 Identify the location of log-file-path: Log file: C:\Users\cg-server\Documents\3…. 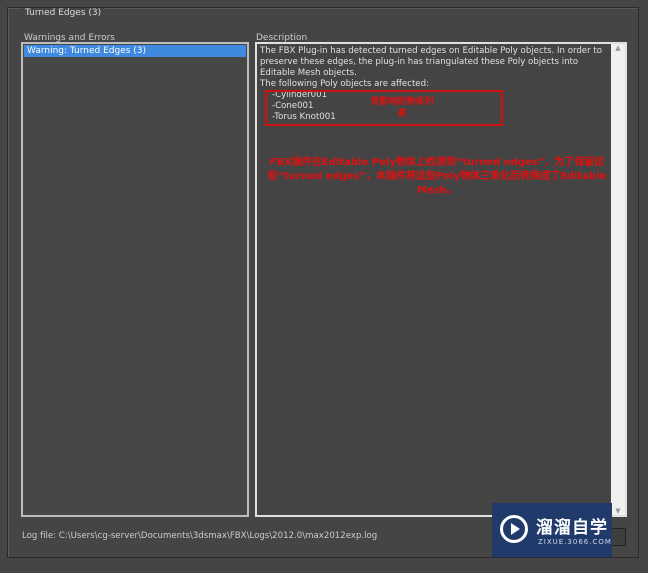
(200, 536).